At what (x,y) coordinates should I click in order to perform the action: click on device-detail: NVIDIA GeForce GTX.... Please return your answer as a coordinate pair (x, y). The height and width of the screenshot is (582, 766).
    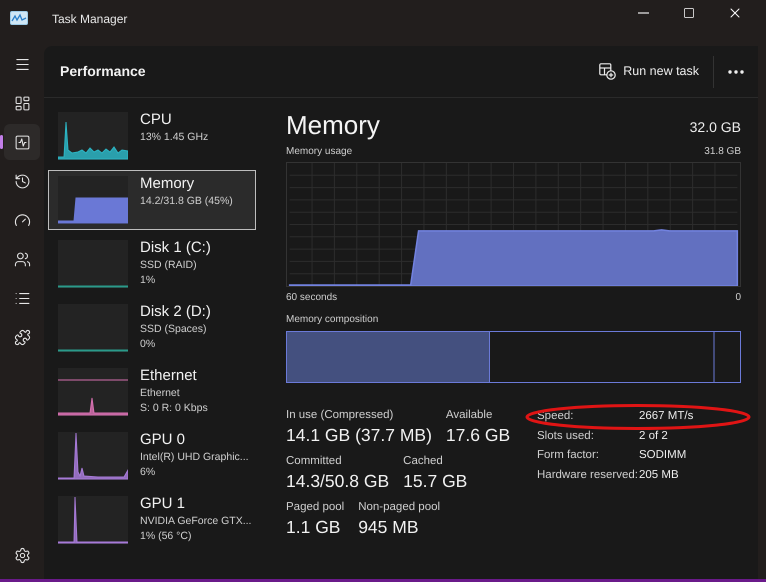
    Looking at the image, I should click on (195, 521).